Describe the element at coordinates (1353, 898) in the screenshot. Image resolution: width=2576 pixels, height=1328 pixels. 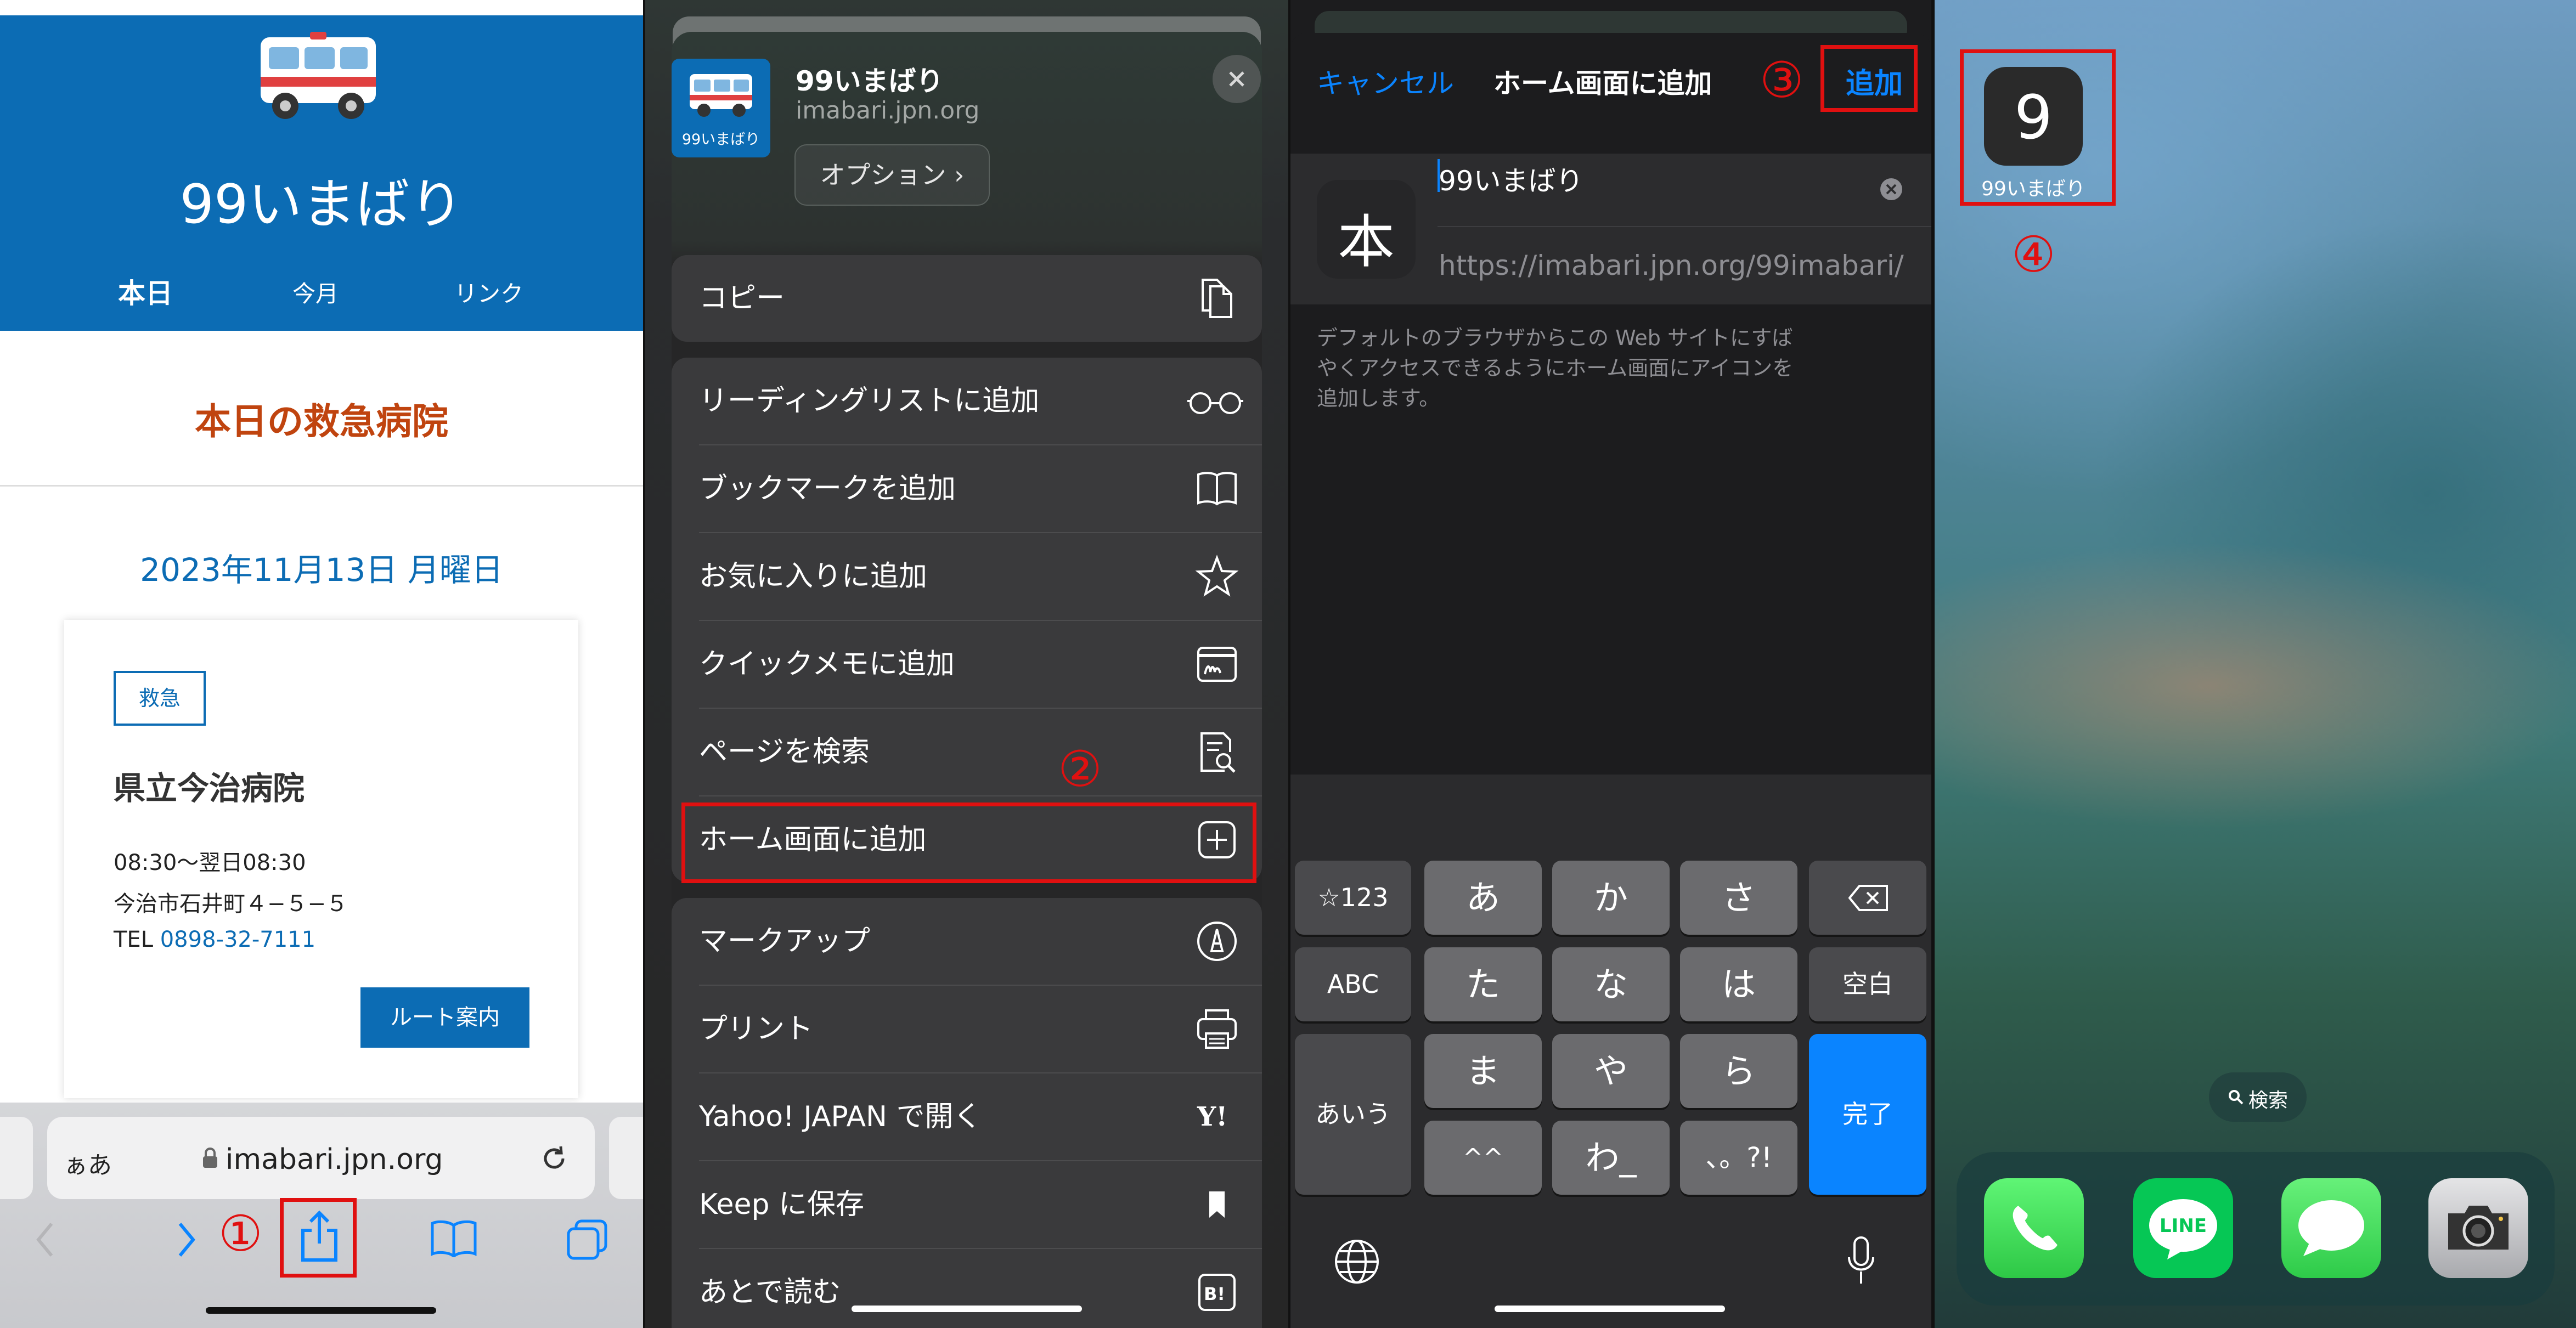
I see `key-symbols: ☆123` at that location.